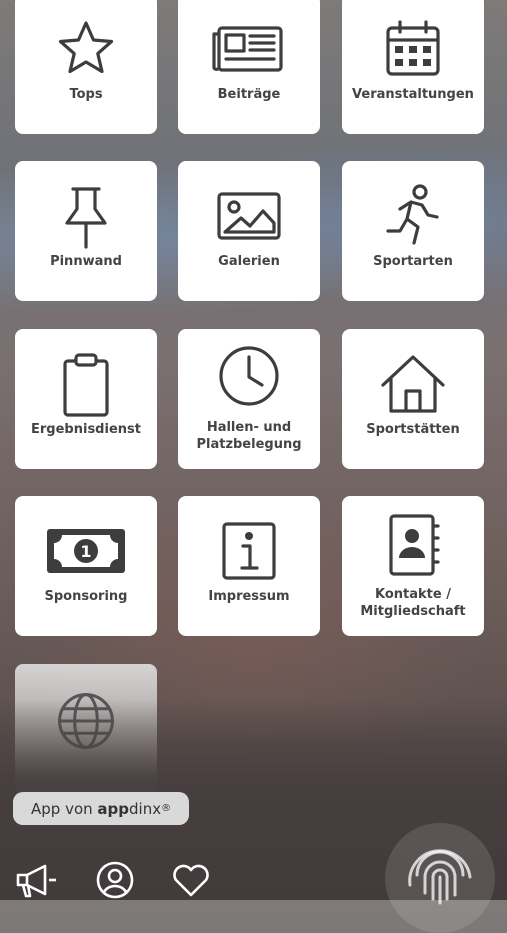  Describe the element at coordinates (86, 216) in the screenshot. I see `pushpin-icon` at that location.